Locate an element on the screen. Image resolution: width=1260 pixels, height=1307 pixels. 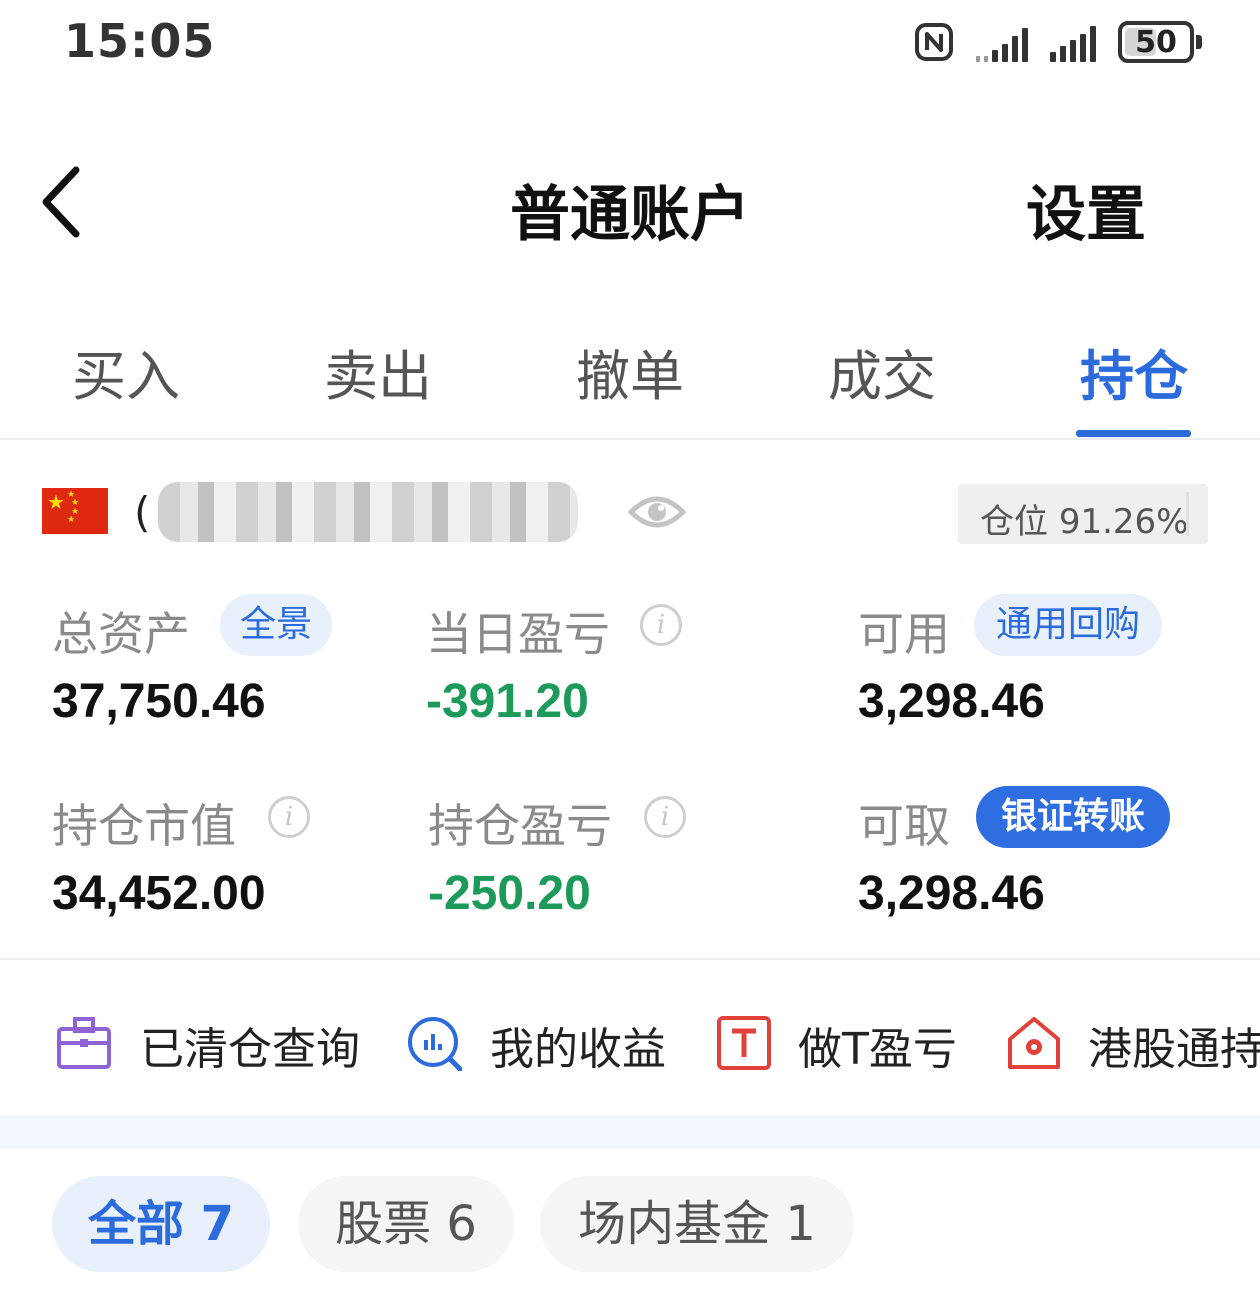
daily-pnl-value: -391.20 is located at coordinates (507, 701).